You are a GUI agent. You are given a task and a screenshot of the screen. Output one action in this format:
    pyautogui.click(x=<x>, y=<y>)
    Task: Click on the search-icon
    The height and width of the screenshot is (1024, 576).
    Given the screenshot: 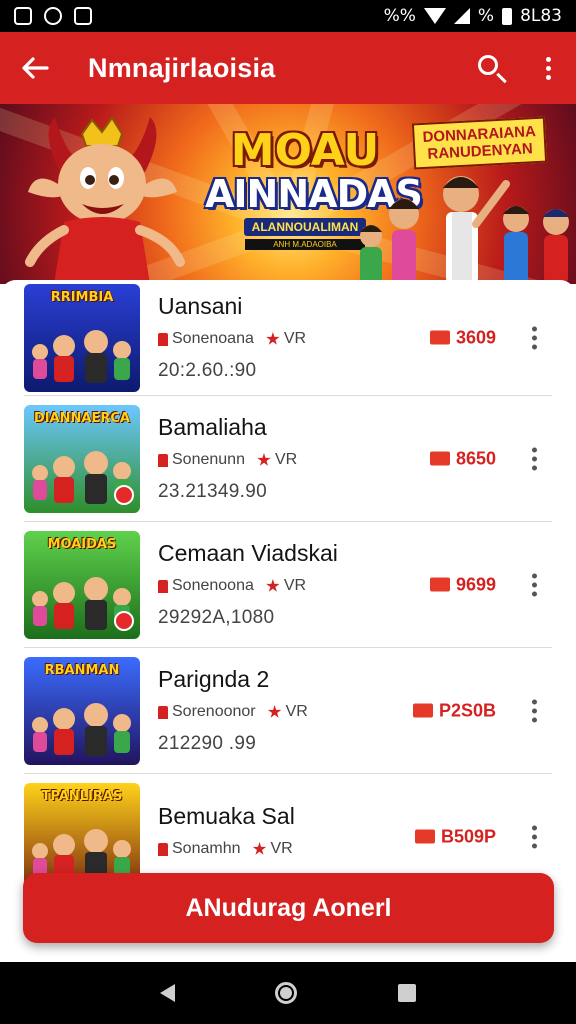 What is the action you would take?
    pyautogui.click(x=488, y=65)
    